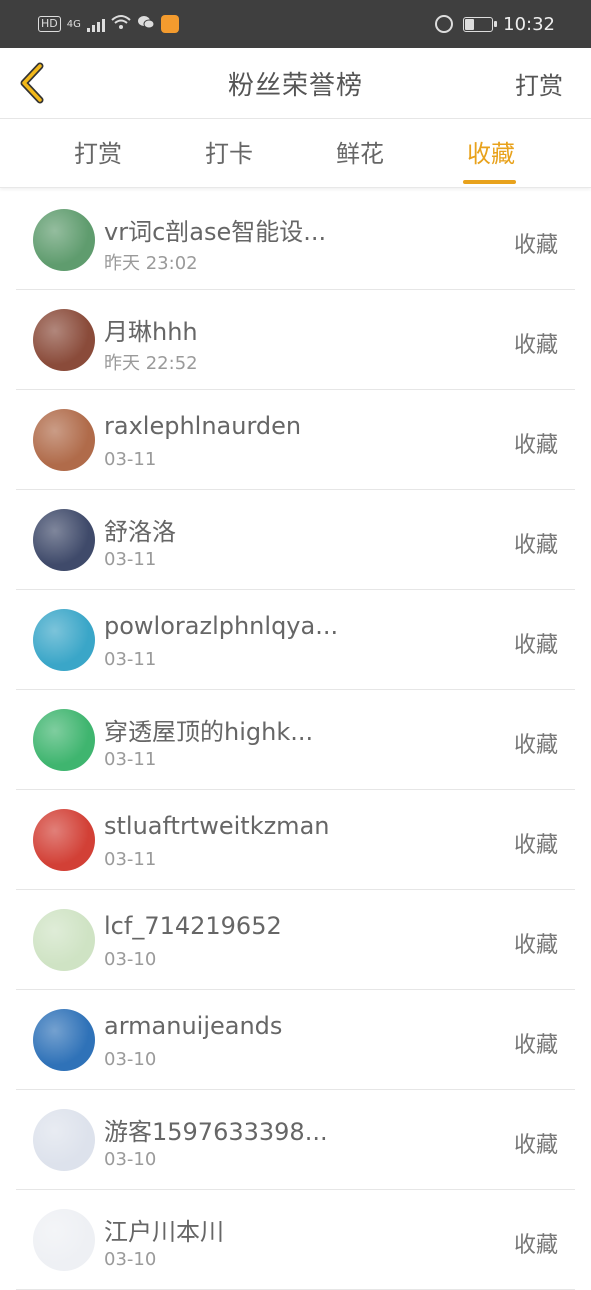  I want to click on tab-flowers: 鲜花, so click(360, 153).